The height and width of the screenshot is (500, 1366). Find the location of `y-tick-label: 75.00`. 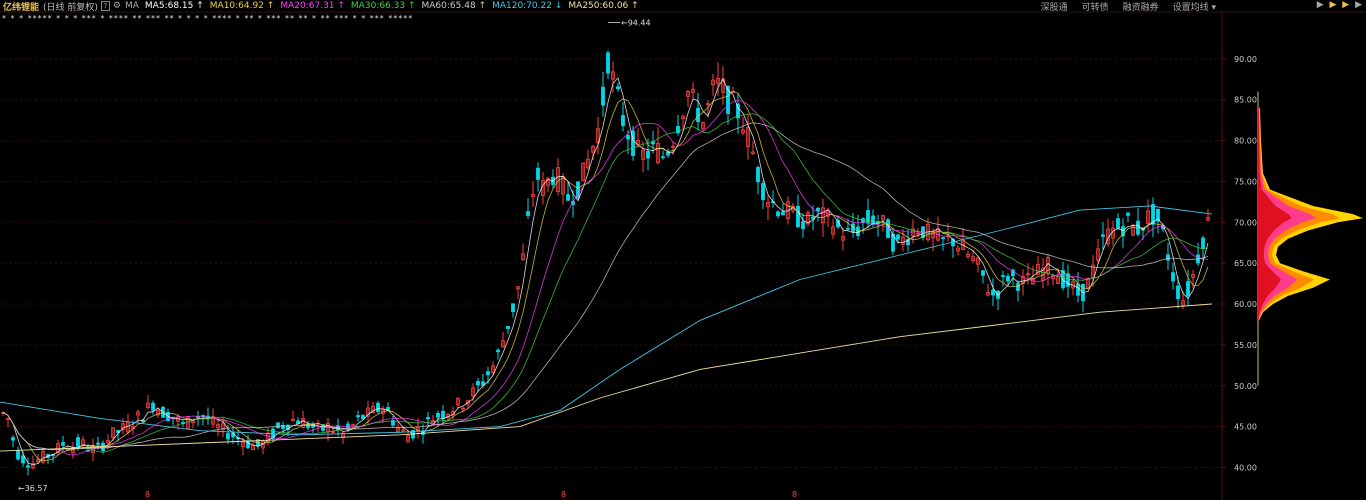

y-tick-label: 75.00 is located at coordinates (1245, 181).